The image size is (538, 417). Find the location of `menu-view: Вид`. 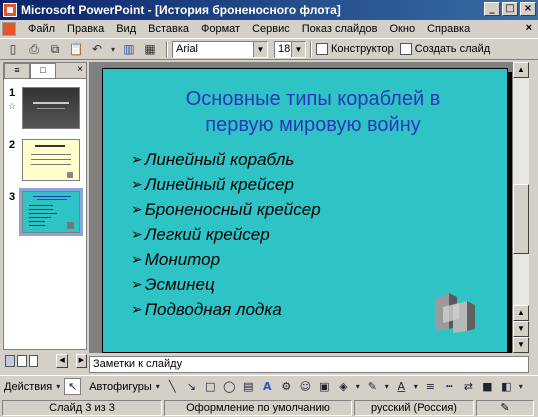

menu-view: Вид is located at coordinates (126, 29).